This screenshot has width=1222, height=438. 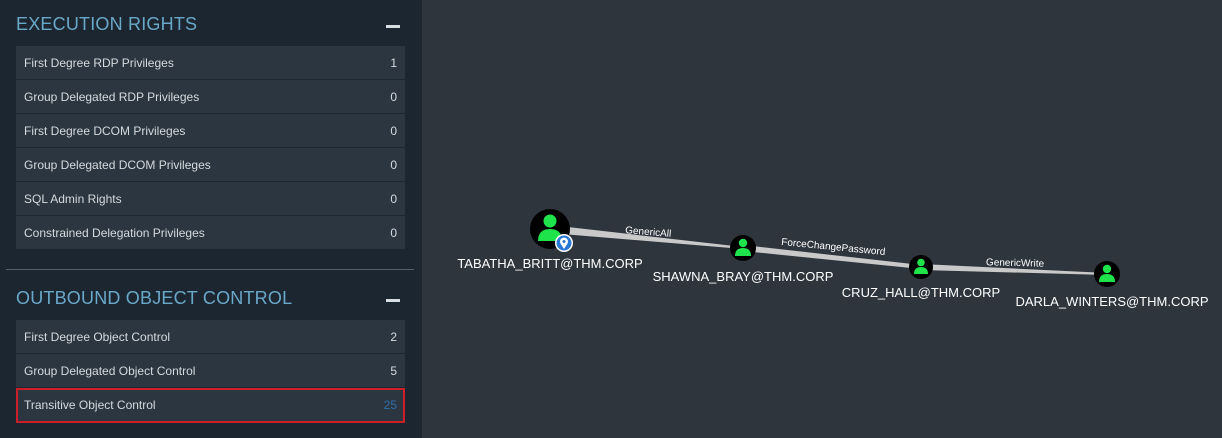 What do you see at coordinates (99, 63) in the screenshot?
I see `list-item-label: First Degree RDP Privileges` at bounding box center [99, 63].